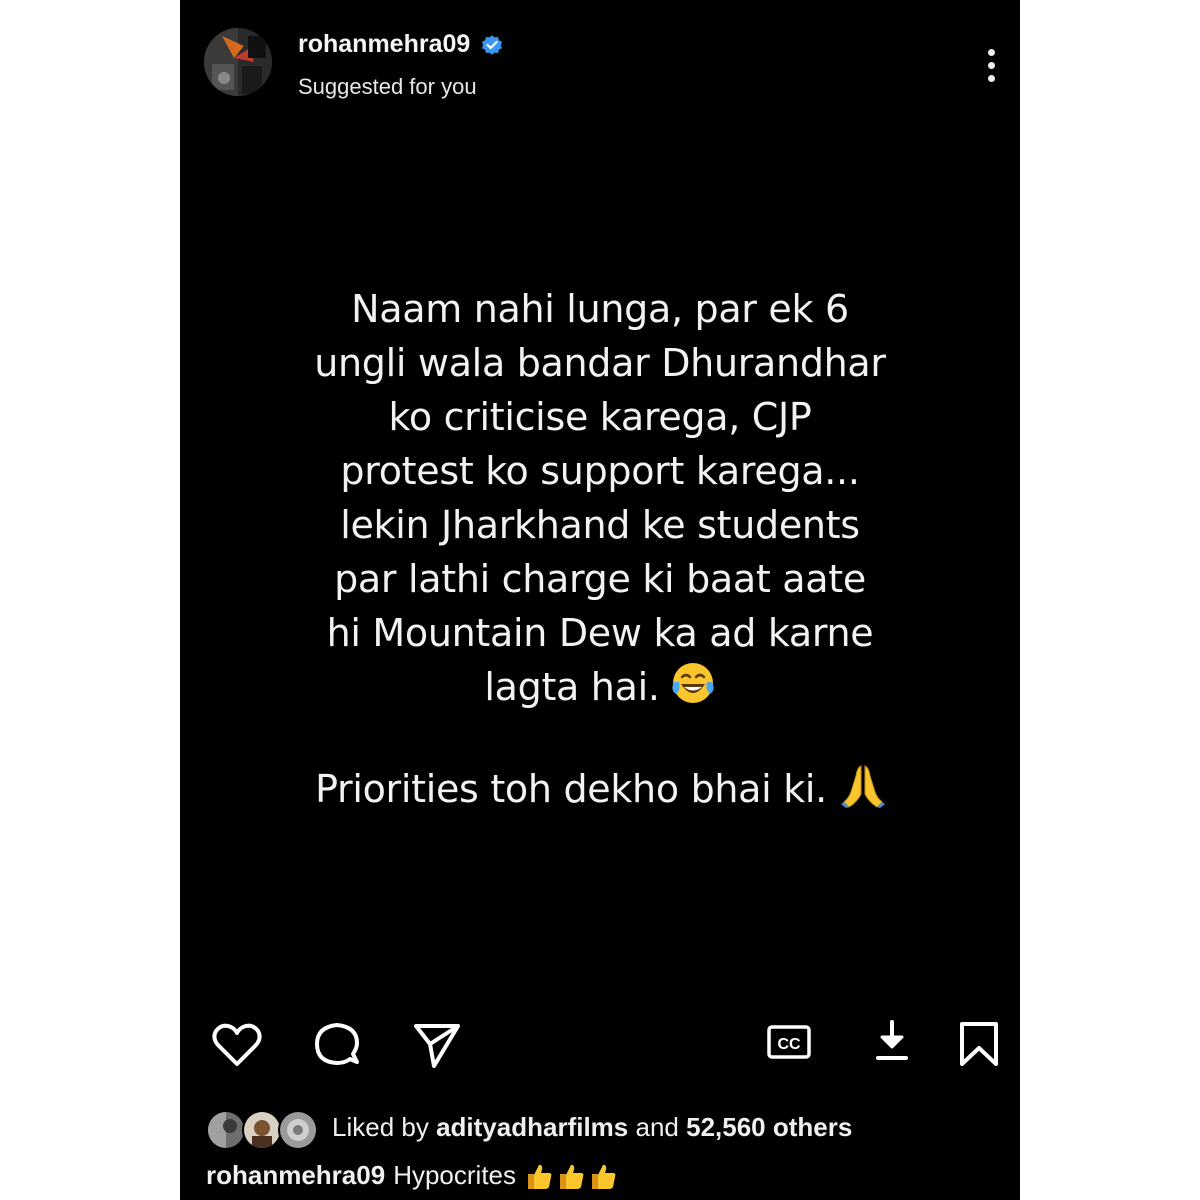  What do you see at coordinates (862, 786) in the screenshot?
I see `folded-hands-icon` at bounding box center [862, 786].